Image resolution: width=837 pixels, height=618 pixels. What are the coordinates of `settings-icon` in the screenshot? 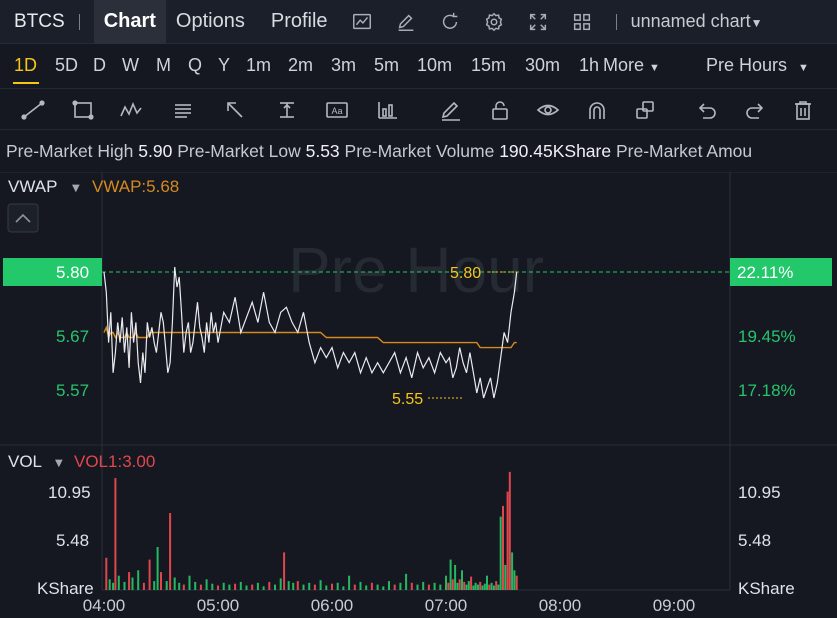 It's located at (494, 22).